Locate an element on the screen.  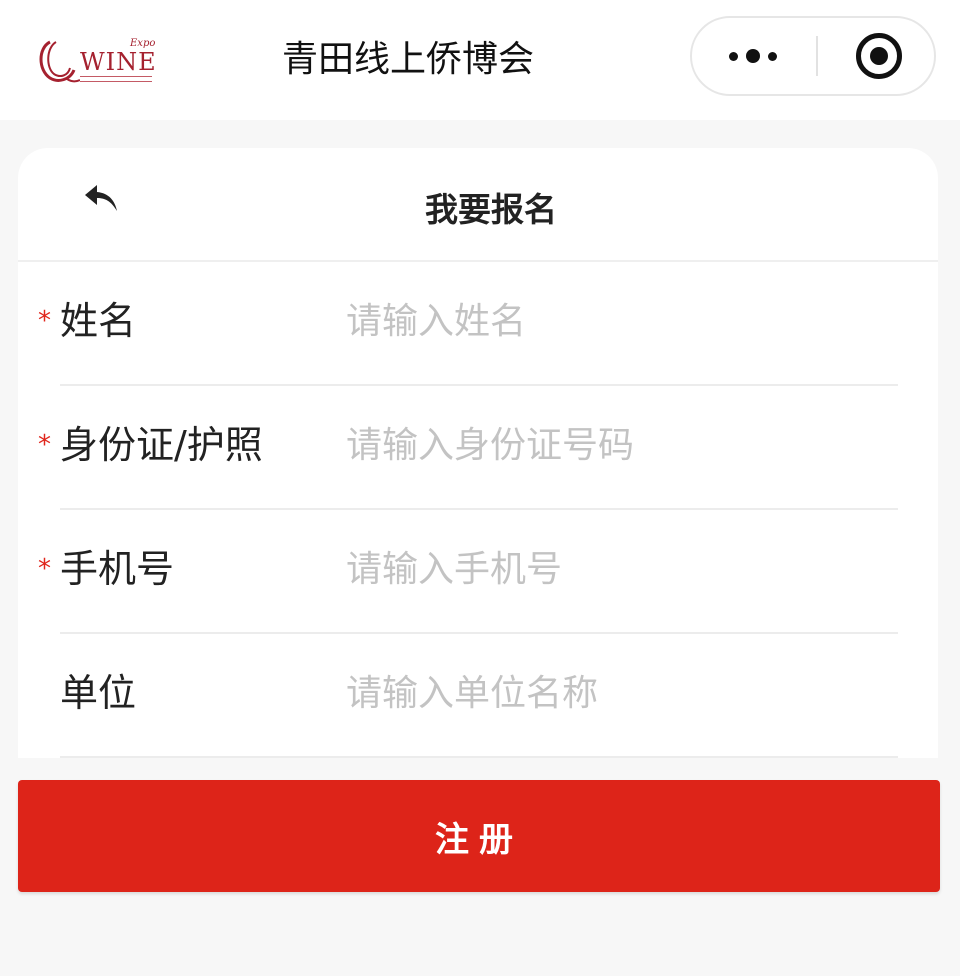
capsule-divider is located at coordinates (817, 56).